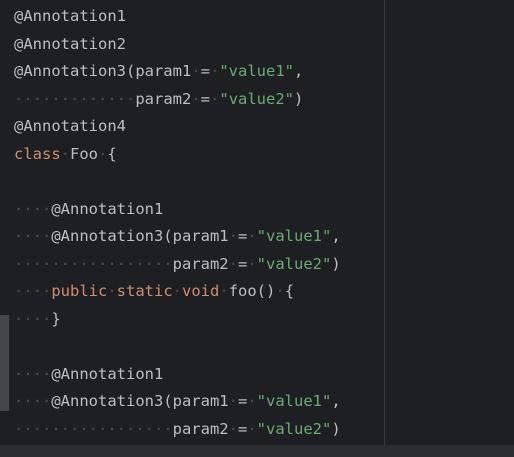 This screenshot has width=514, height=457. I want to click on code-line: @Annotation3(param1·=·"value1",, so click(177, 72).